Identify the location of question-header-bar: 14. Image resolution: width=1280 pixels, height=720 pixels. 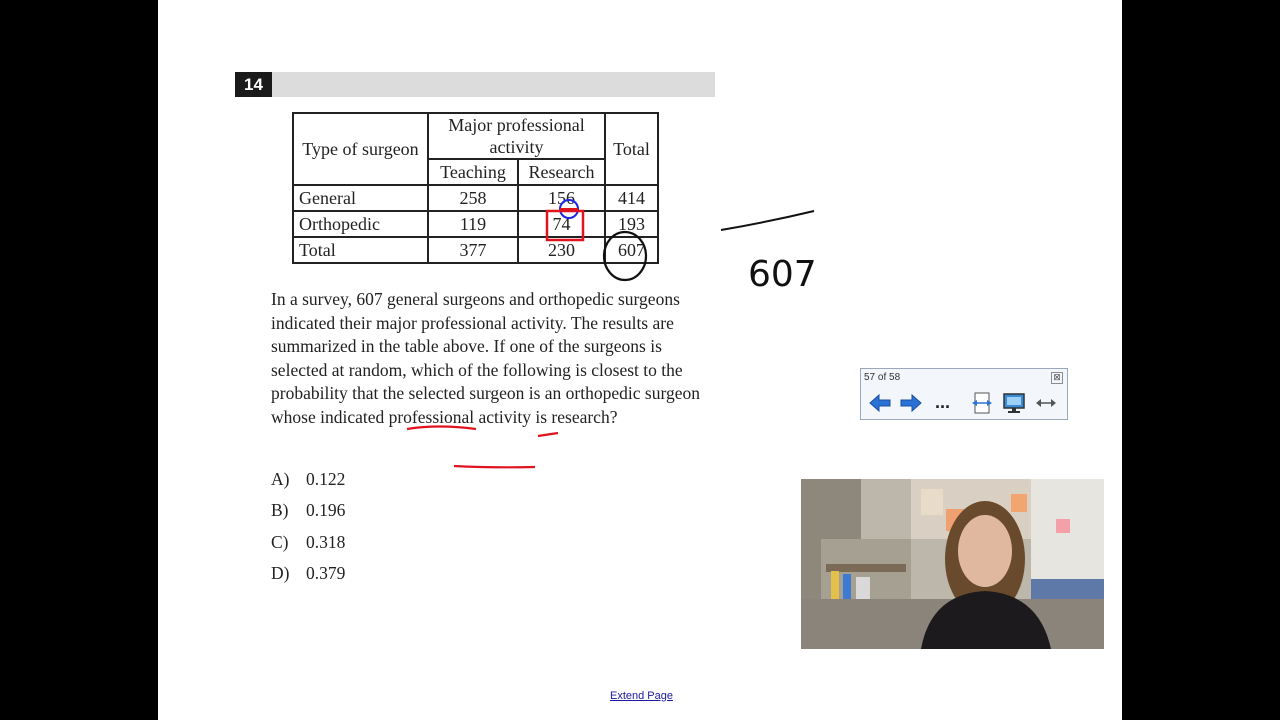
(475, 84).